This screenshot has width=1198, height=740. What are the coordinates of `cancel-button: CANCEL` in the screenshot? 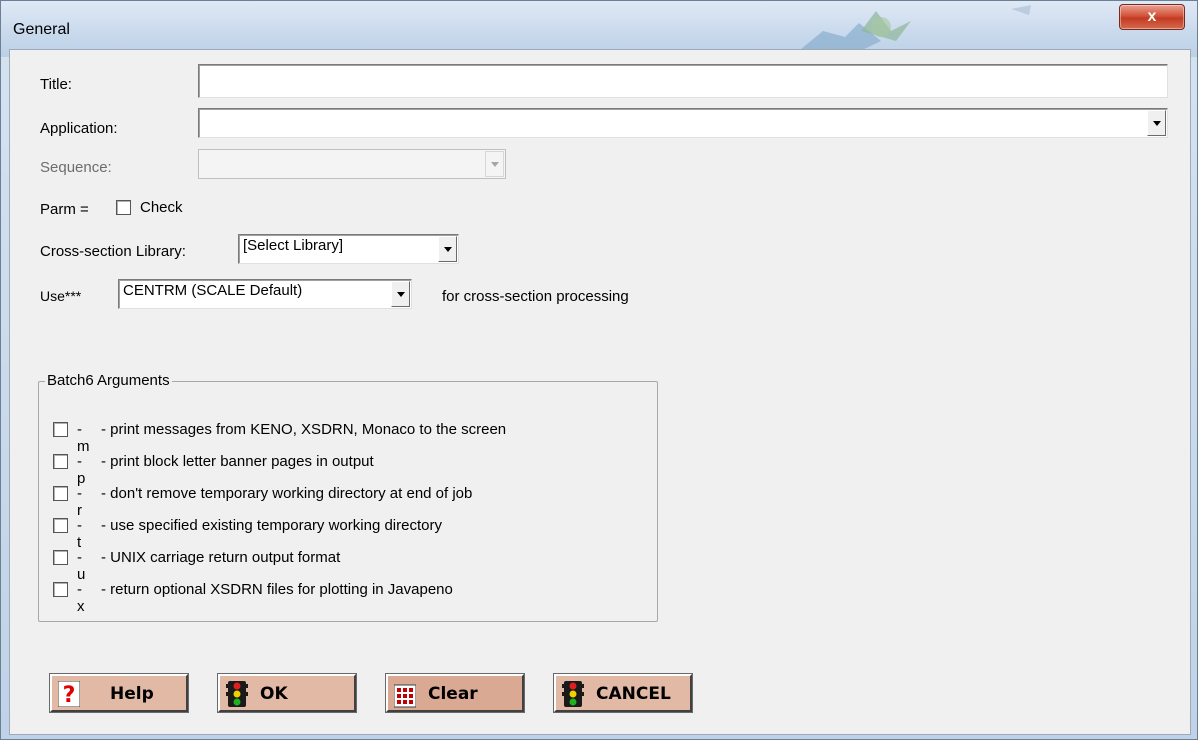 It's located at (623, 693).